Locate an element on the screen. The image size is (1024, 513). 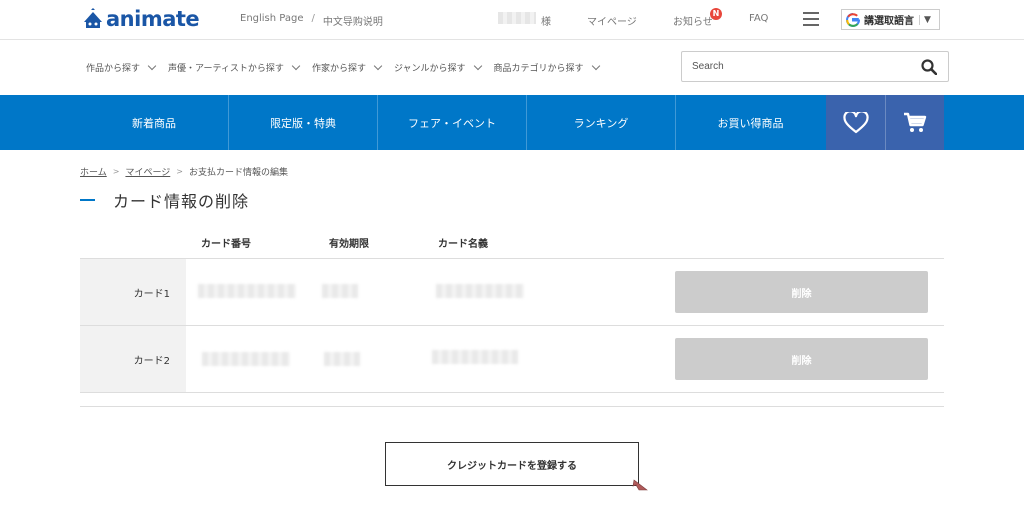
main-nav-items: 新着商品 限定版・特典 フェア・イベント ランキング お買い得商品 is located at coordinates (452, 122).